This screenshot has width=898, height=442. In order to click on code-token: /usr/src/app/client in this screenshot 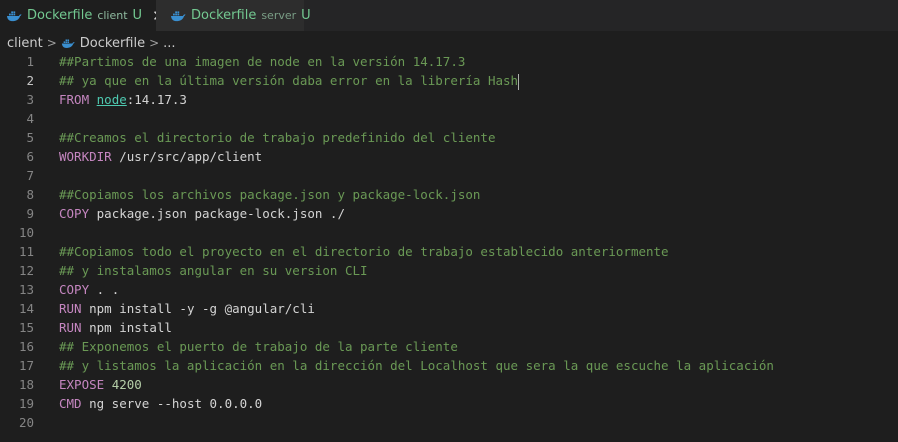, I will do `click(191, 156)`.